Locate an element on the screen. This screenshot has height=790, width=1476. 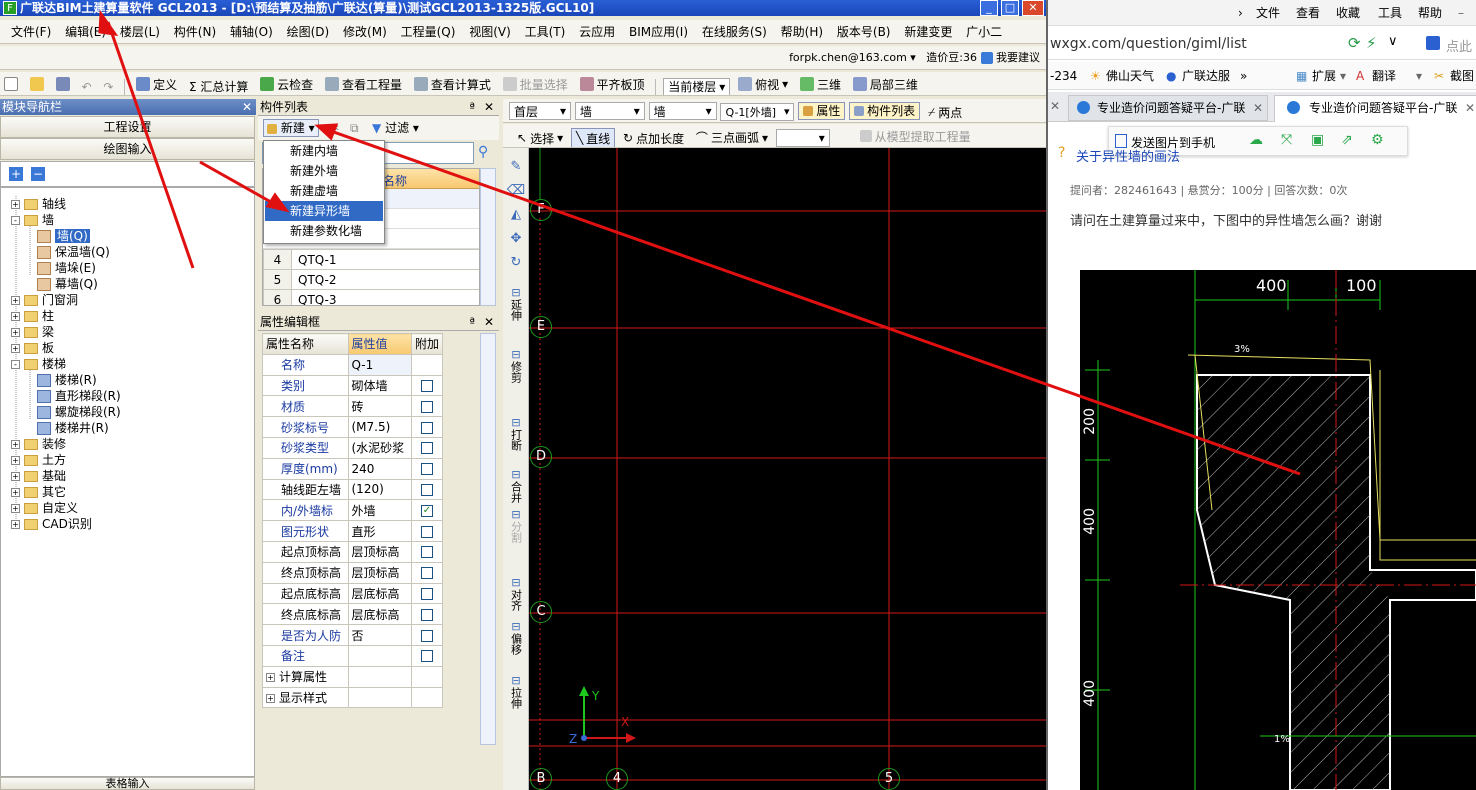
search-icon: ⚲ is located at coordinates (483, 152).